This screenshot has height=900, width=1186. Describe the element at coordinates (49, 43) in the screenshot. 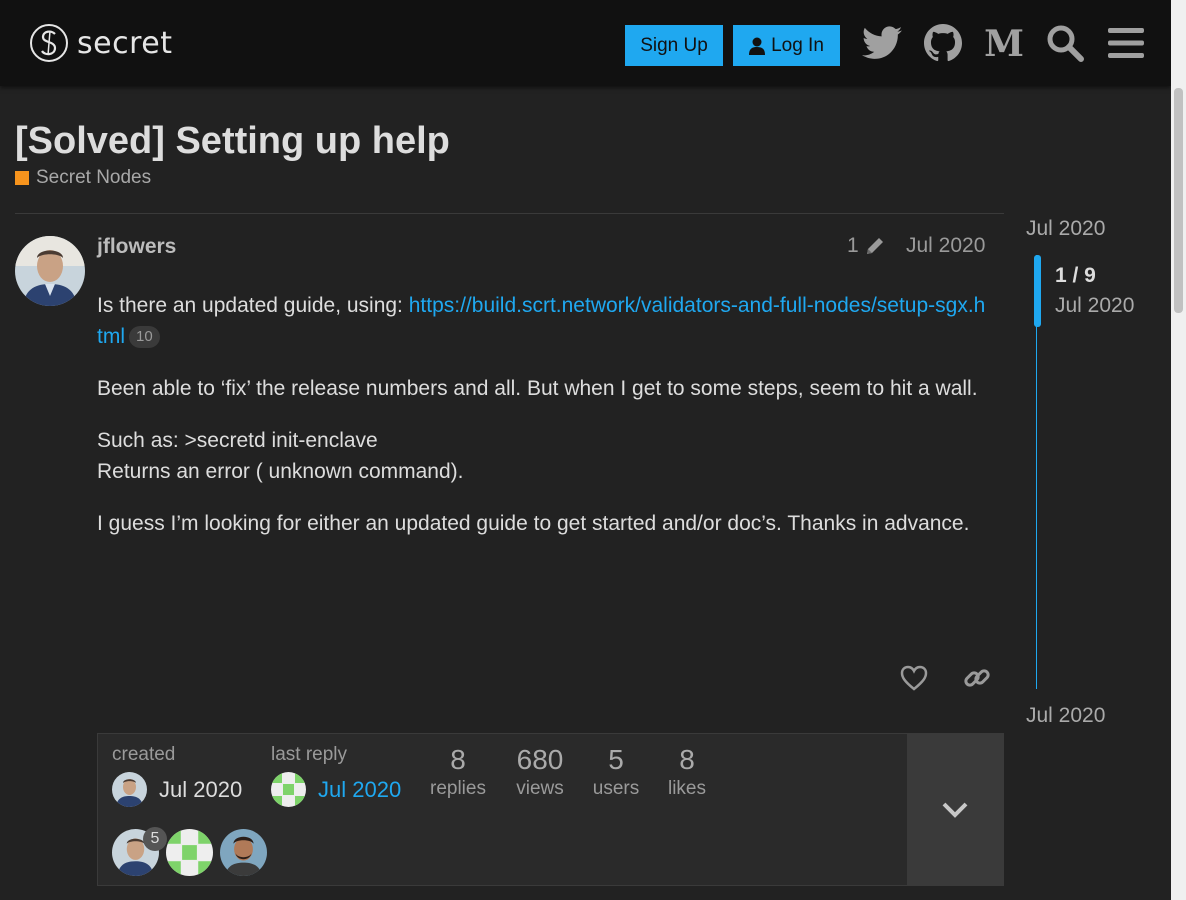

I see `secret-logo-icon` at that location.